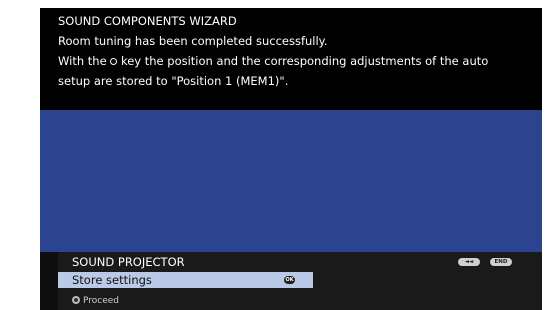 The width and height of the screenshot is (545, 310). Describe the element at coordinates (185, 280) in the screenshot. I see `menu-item-store-settings: Store settings OK` at that location.